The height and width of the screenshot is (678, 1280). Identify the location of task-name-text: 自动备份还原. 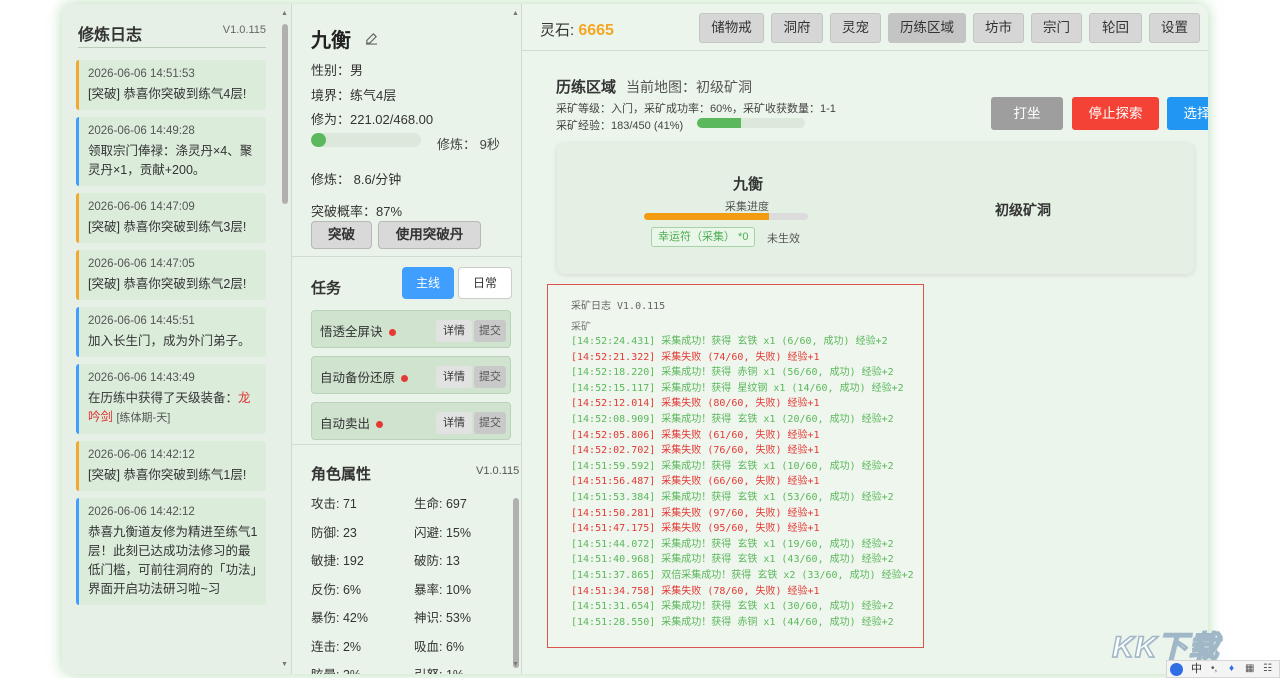
(358, 378).